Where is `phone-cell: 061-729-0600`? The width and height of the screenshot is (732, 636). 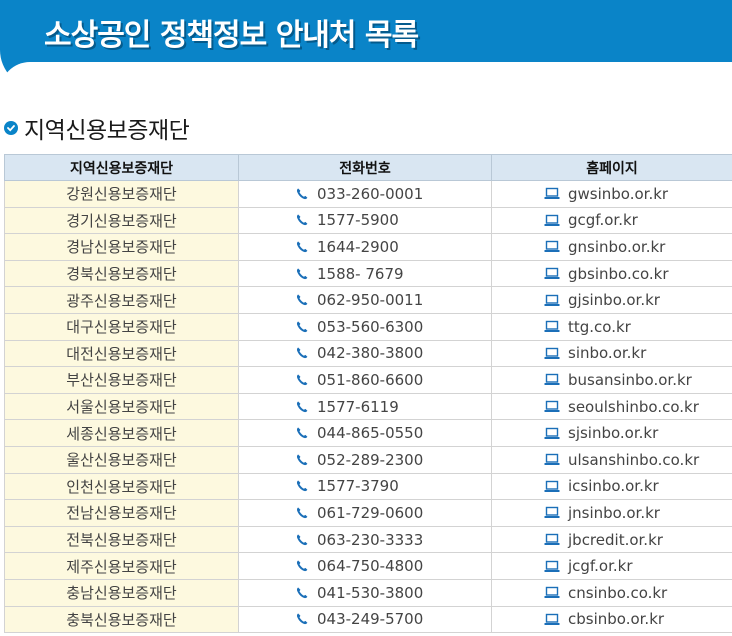 phone-cell: 061-729-0600 is located at coordinates (365, 513).